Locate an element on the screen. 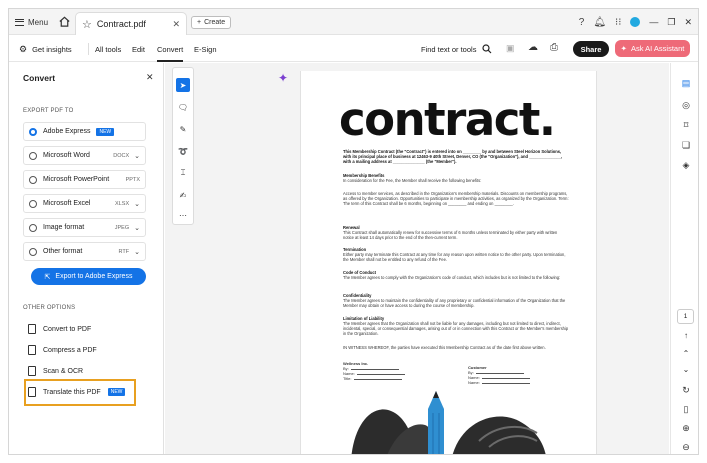  convert-to-pdf-item: Convert to PDF is located at coordinates (59, 329).